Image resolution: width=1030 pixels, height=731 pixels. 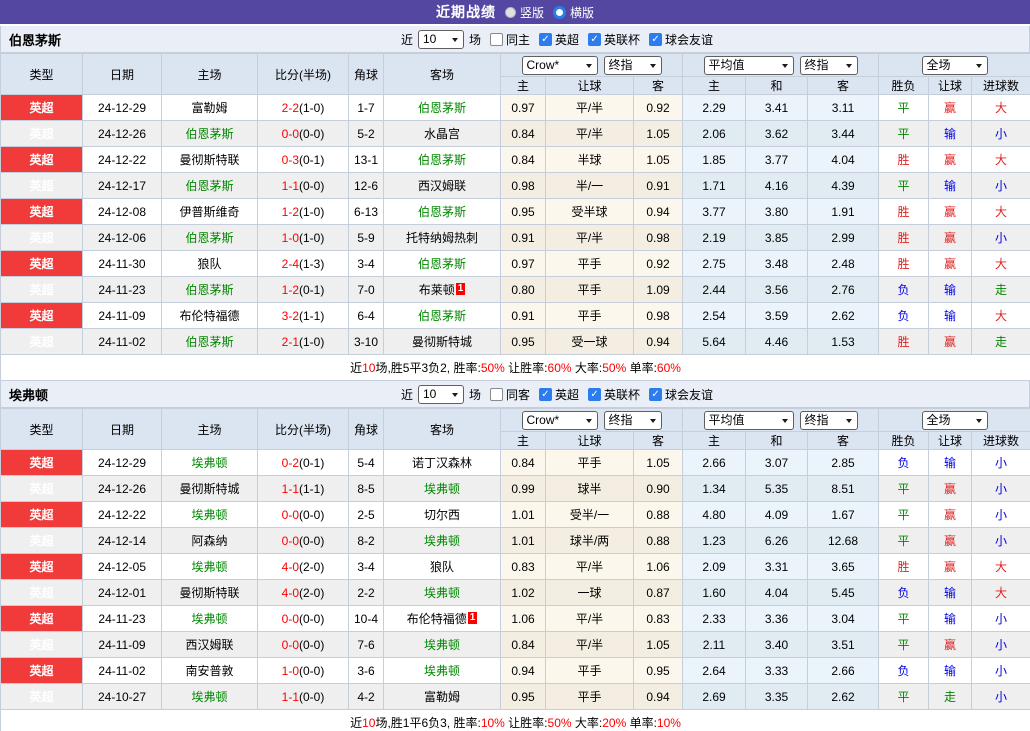 I want to click on away-team-link: 托特纳姆热刺, so click(x=442, y=238).